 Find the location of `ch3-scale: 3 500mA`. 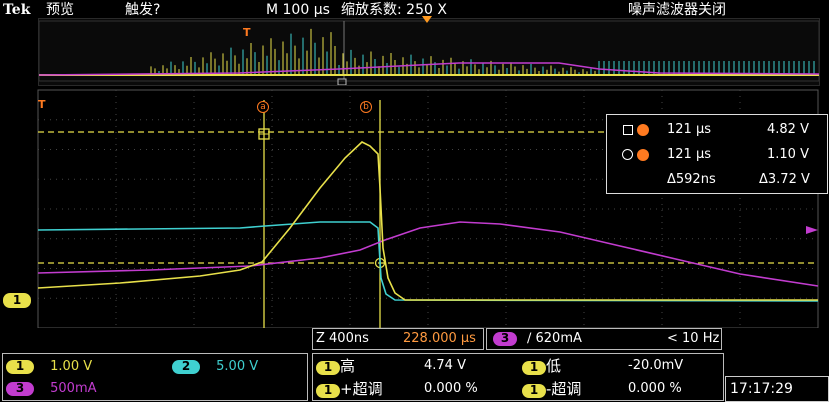

ch3-scale: 3 500mA is located at coordinates (51, 389).